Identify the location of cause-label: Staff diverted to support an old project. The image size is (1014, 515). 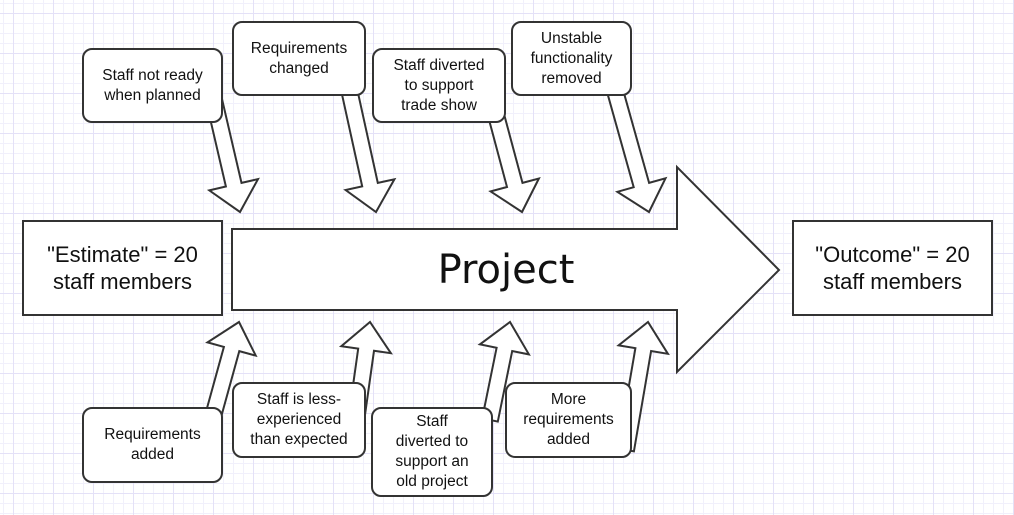
(432, 451).